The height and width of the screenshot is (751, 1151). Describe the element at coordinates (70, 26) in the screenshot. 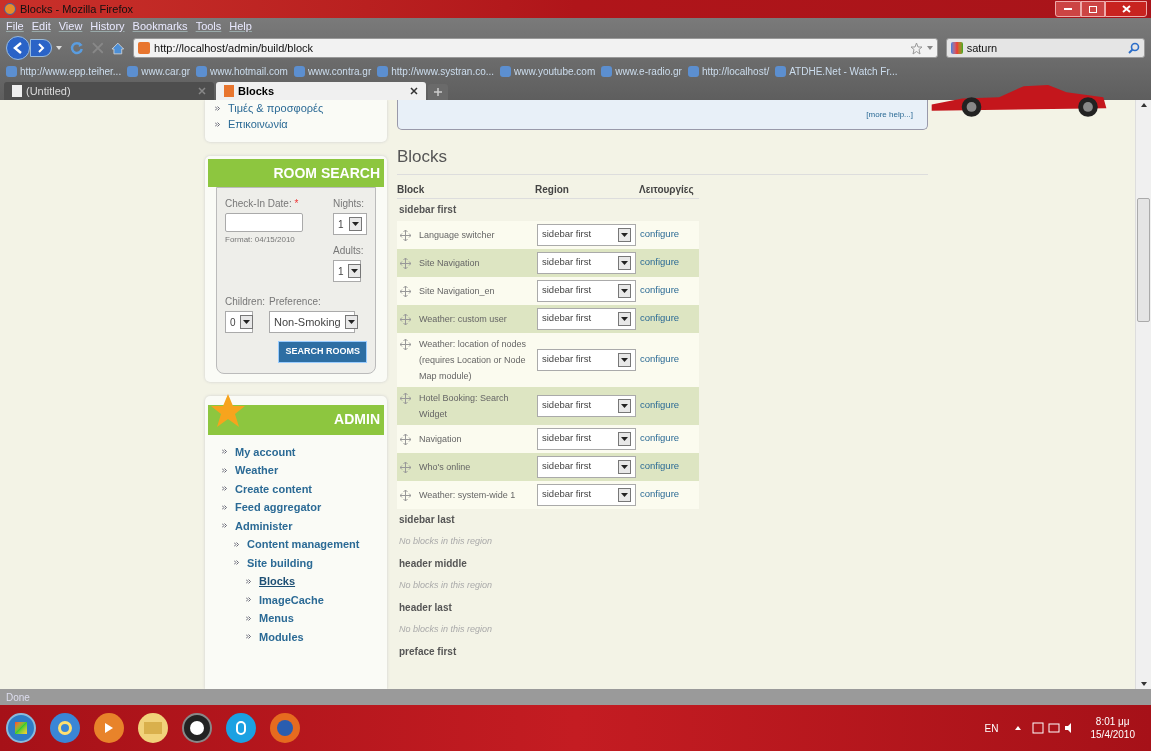

I see `menu-item: View` at that location.